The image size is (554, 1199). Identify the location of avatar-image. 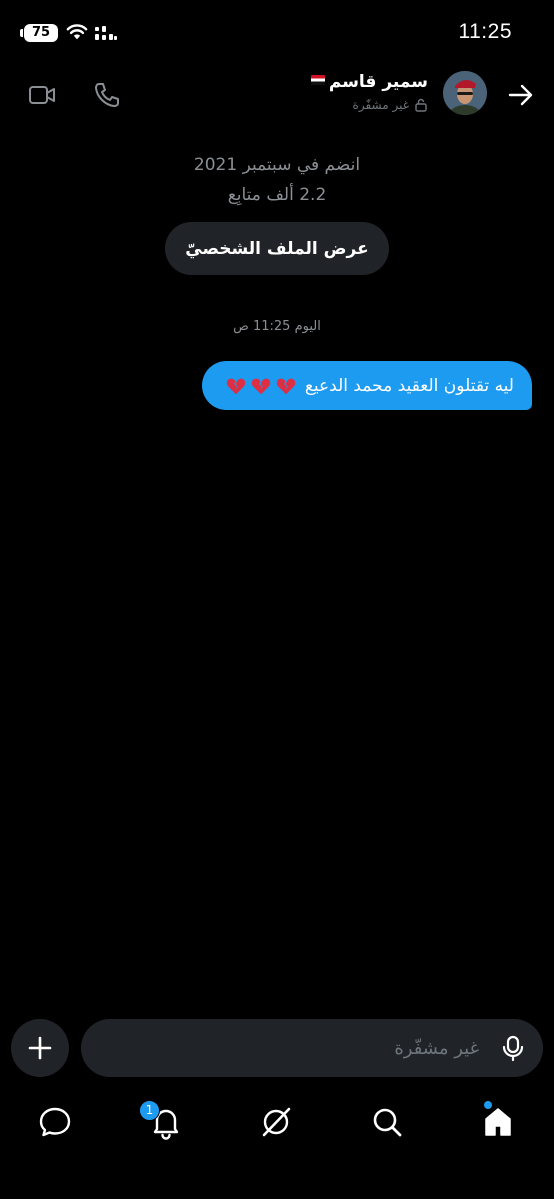
(465, 93).